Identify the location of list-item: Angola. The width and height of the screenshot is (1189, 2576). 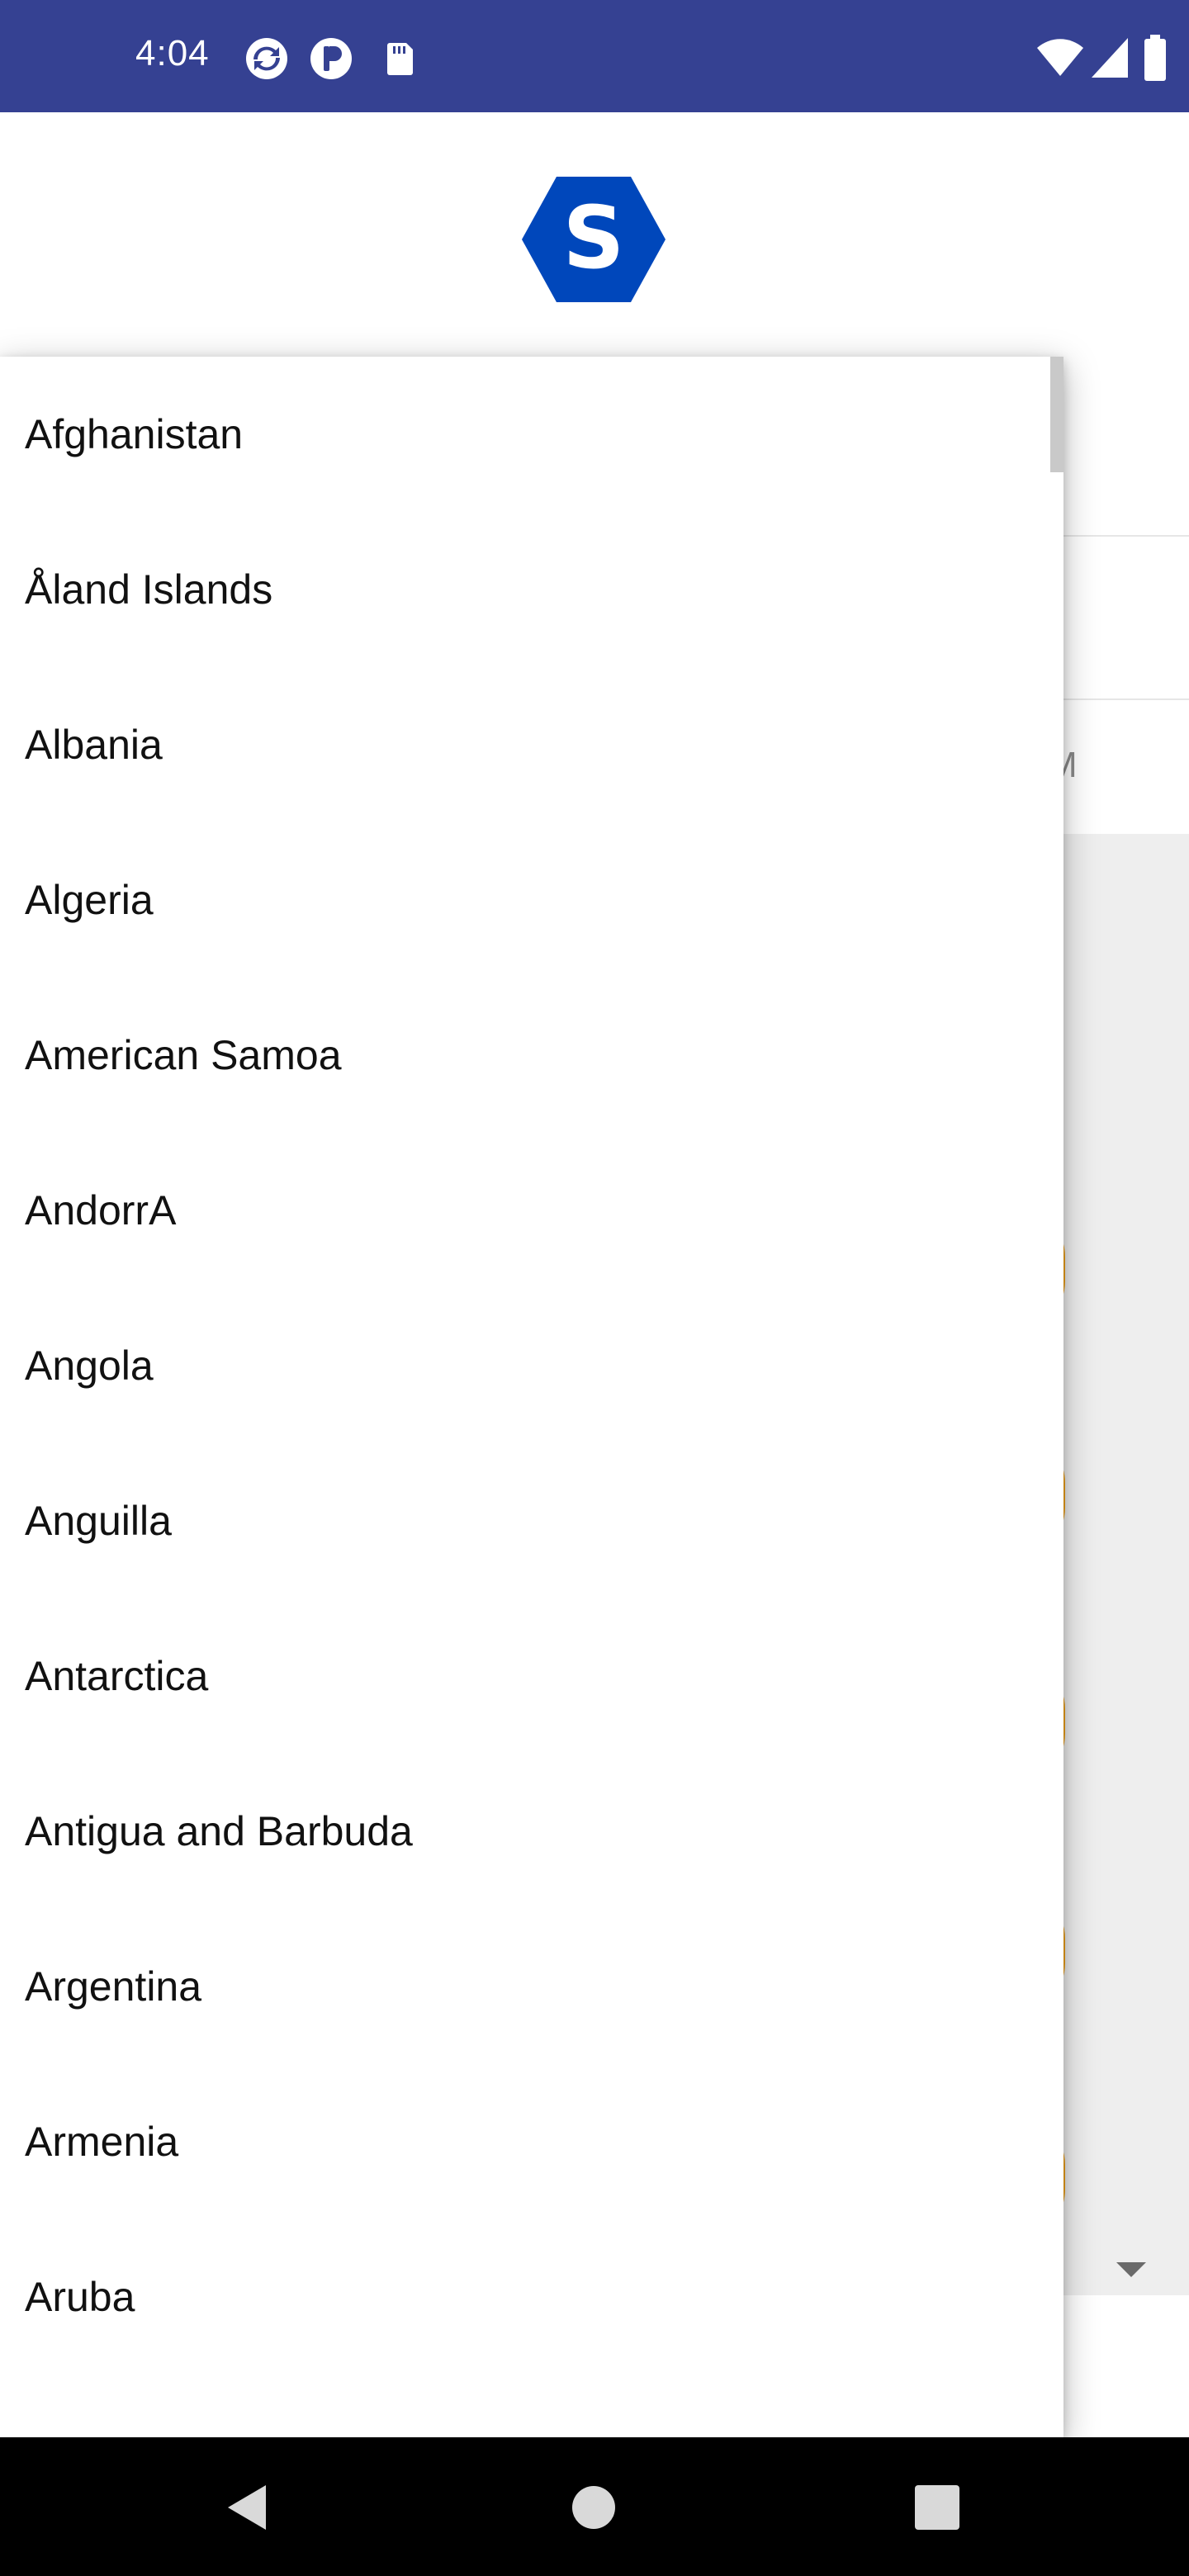
(531, 1365).